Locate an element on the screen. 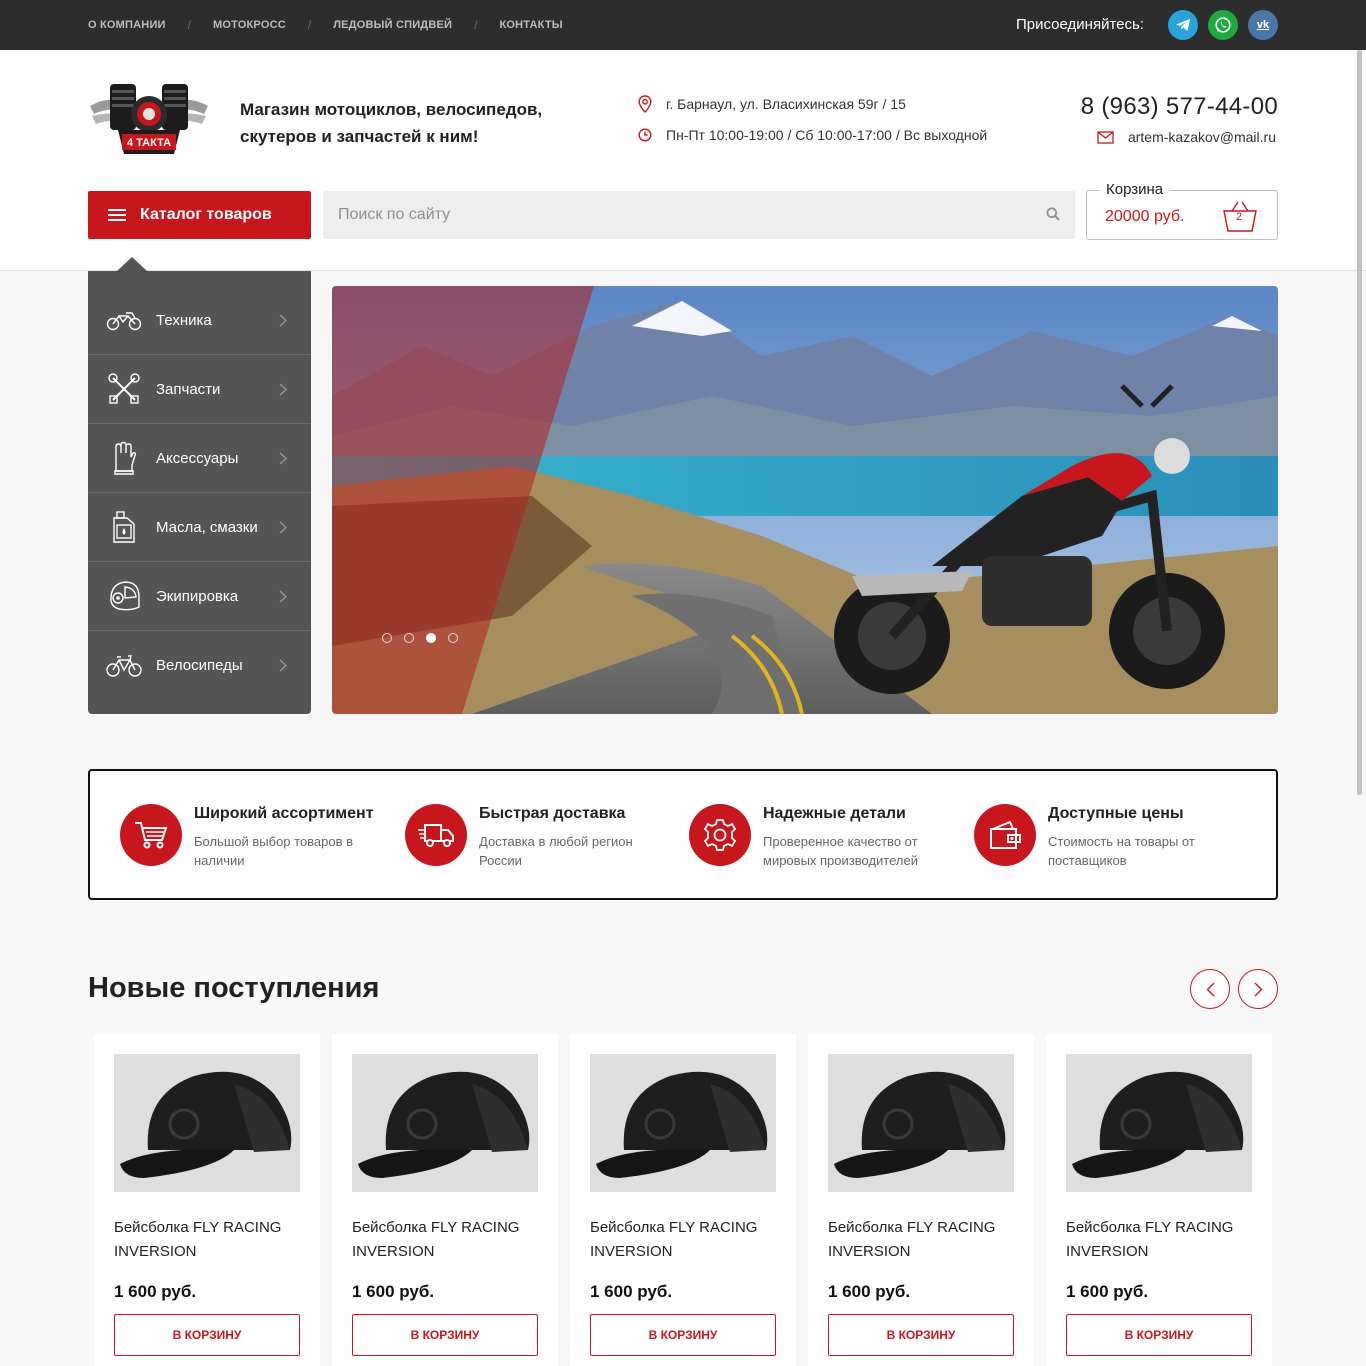 Image resolution: width=1366 pixels, height=1366 pixels. logo-text: 4 ТАКТА is located at coordinates (149, 143).